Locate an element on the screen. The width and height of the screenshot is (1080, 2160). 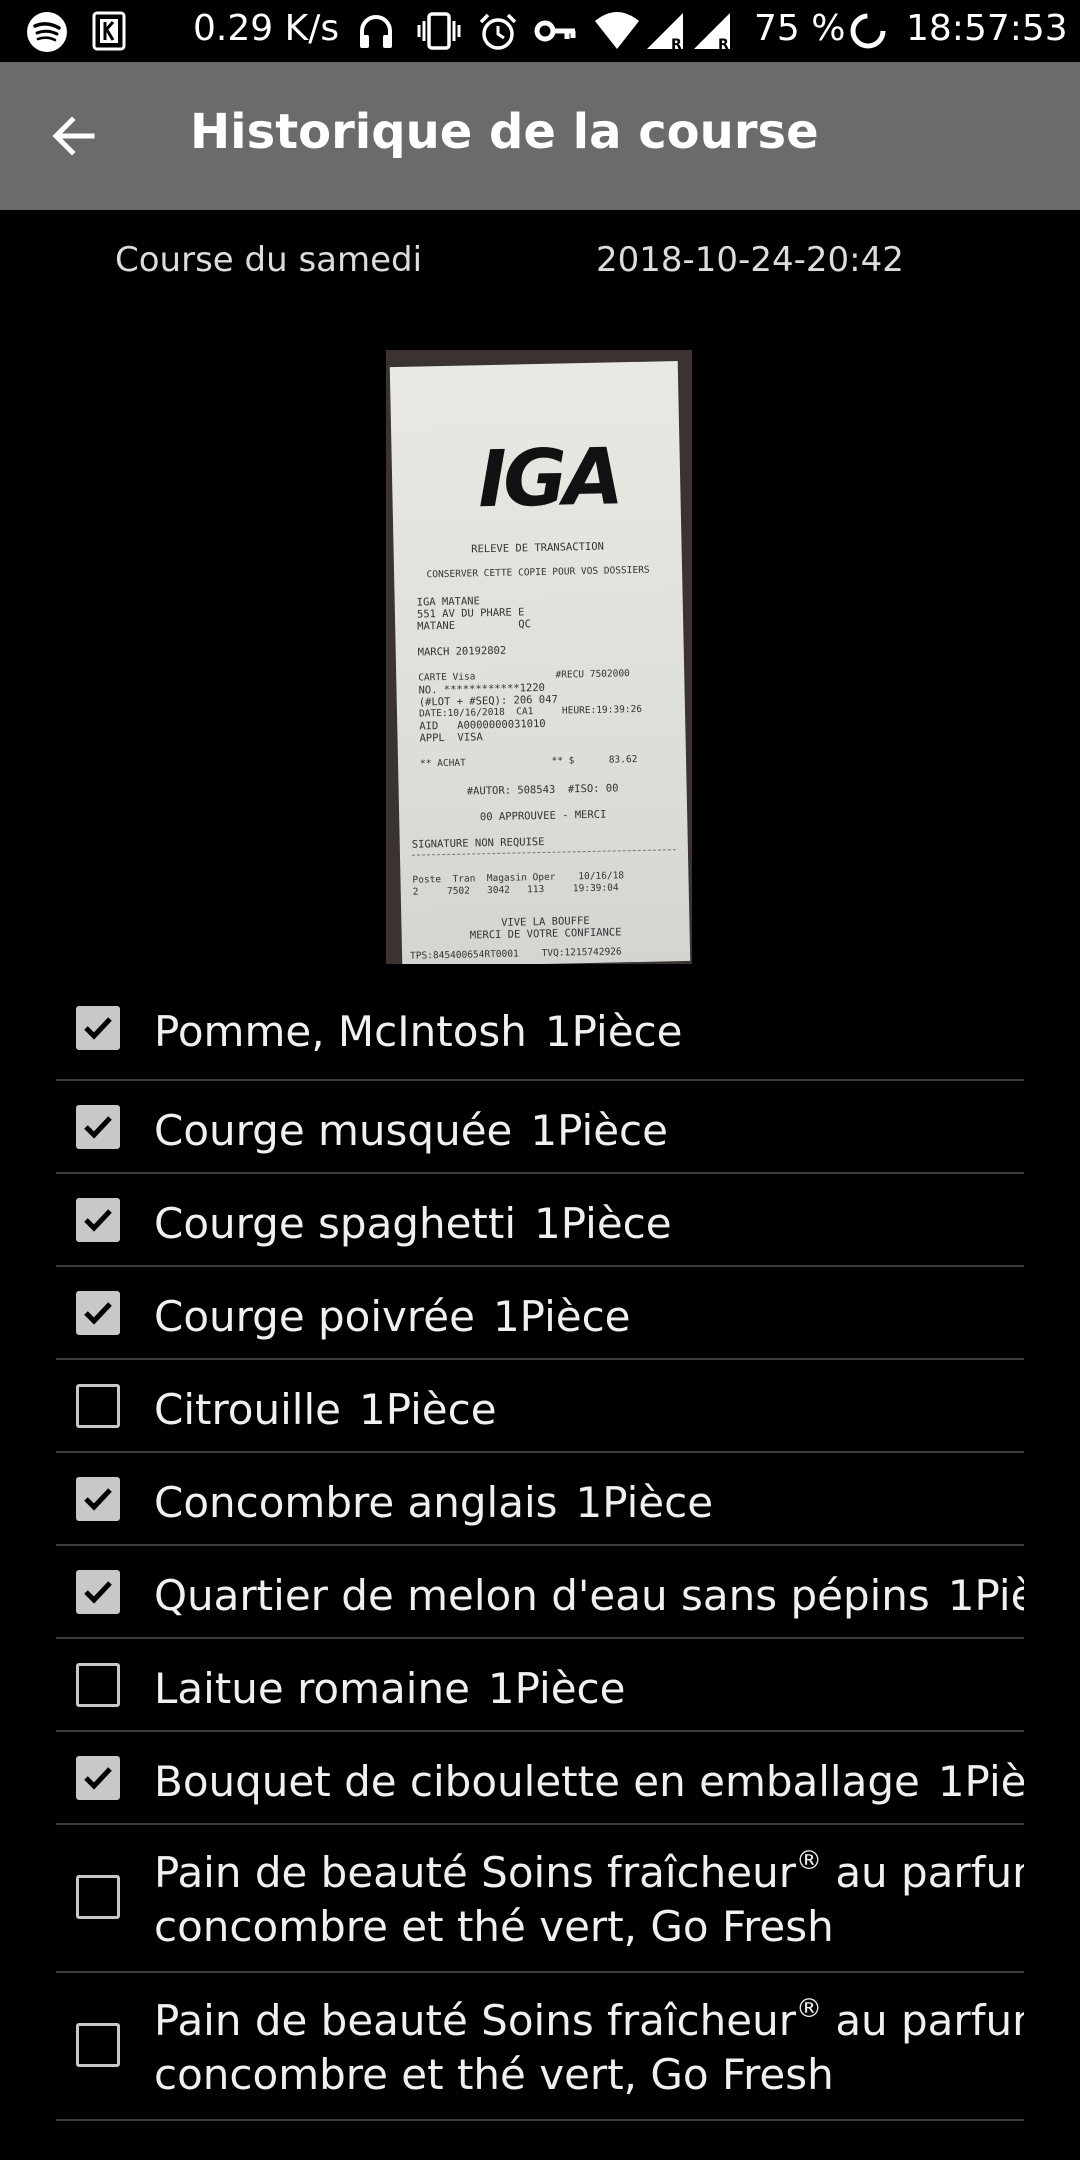
headphones-icon is located at coordinates (376, 31).